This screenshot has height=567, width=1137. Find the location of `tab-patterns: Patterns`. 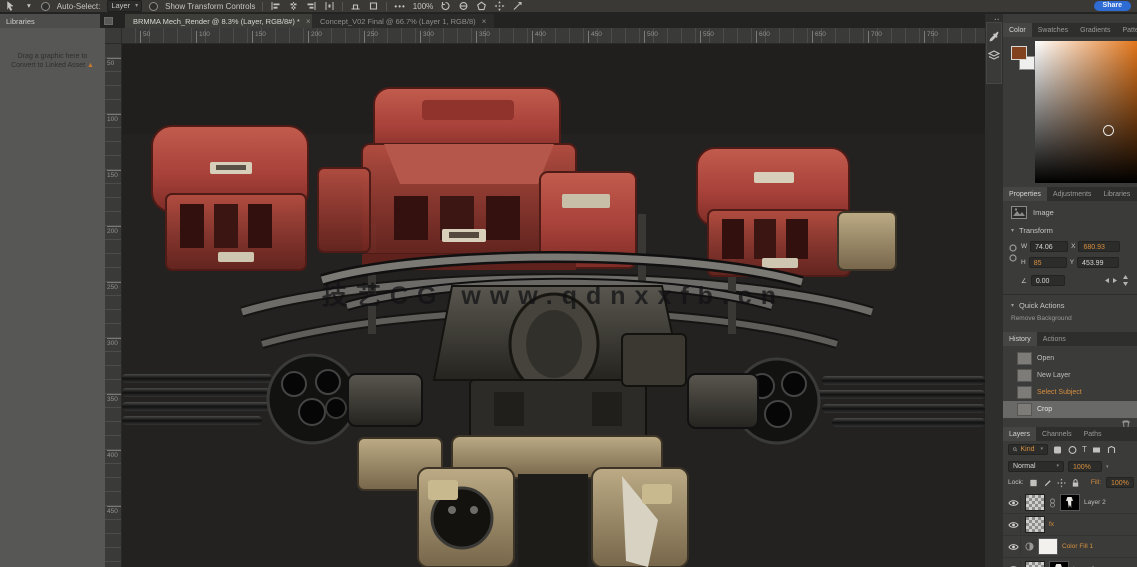

tab-patterns: Patterns is located at coordinates (1126, 30).